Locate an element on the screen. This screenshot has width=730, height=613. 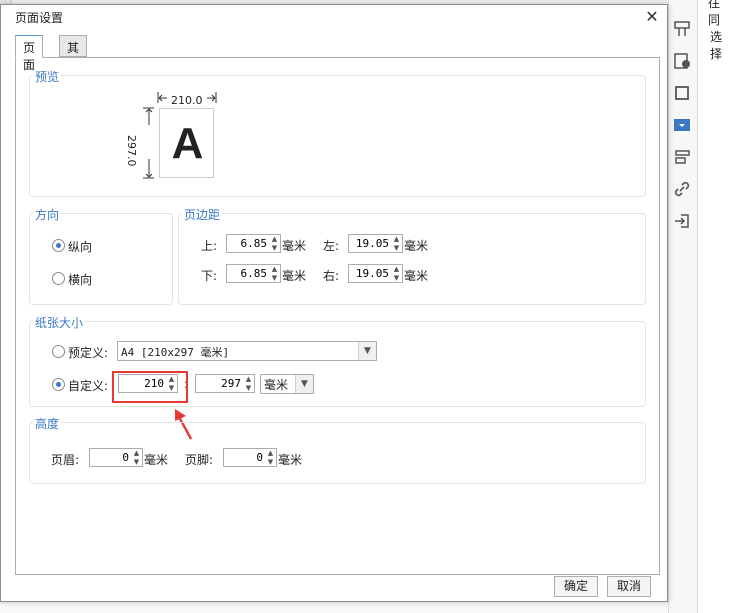
close-icon: ✕ is located at coordinates (652, 17).